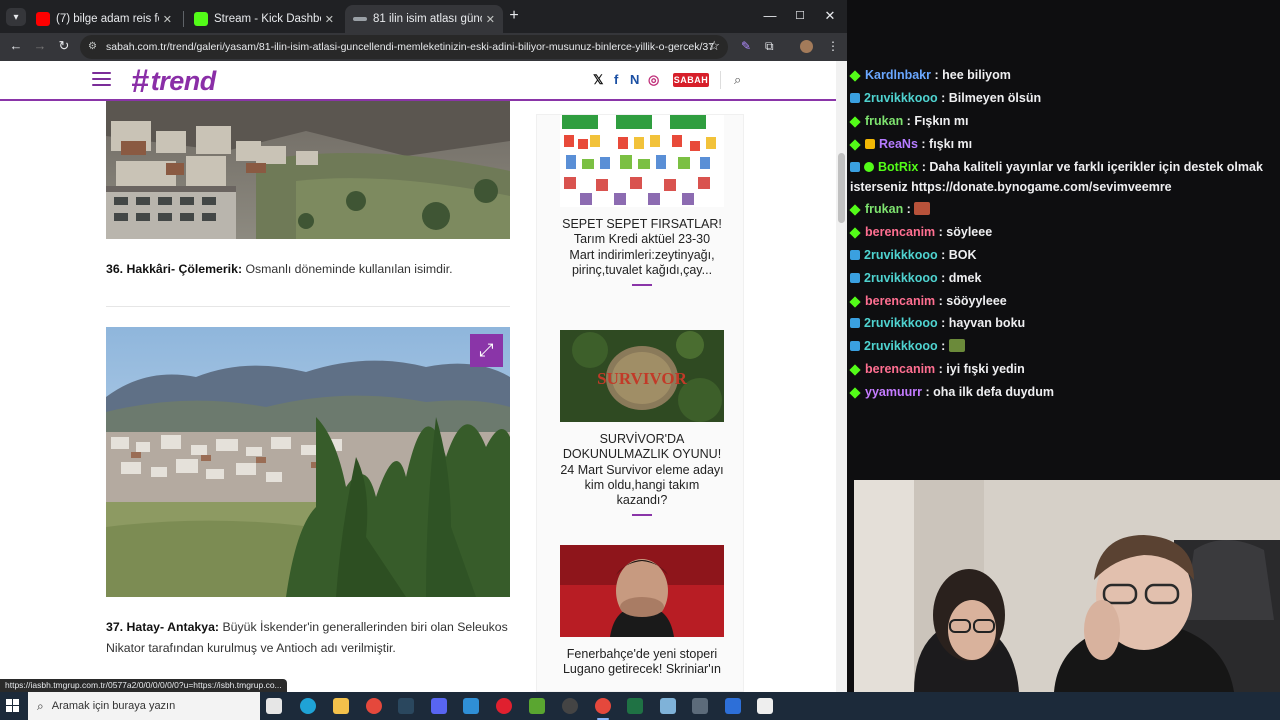 This screenshot has width=1280, height=720. What do you see at coordinates (898, 167) in the screenshot?
I see `chat-username: BotRix` at bounding box center [898, 167].